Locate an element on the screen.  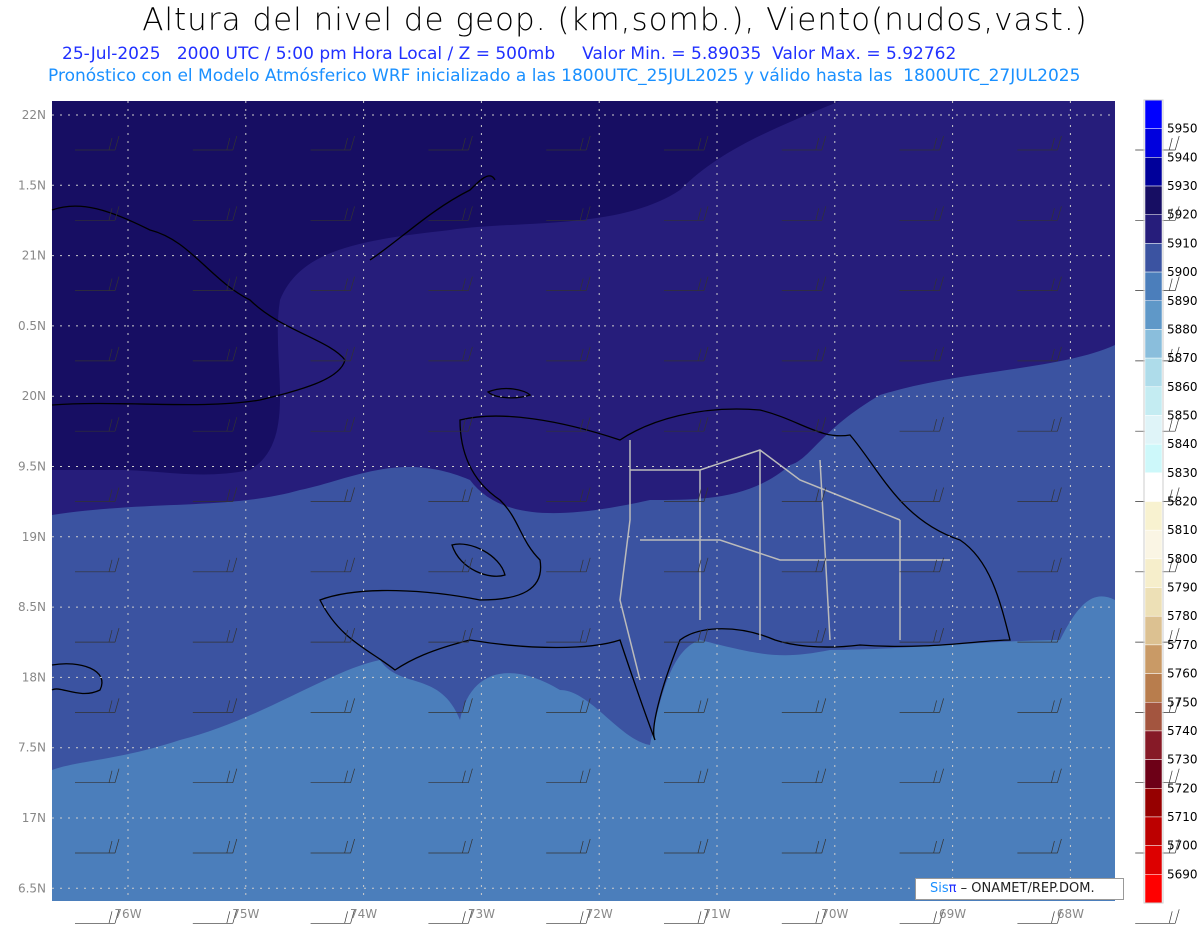
lon-label: 71W is located at coordinates (716, 914).